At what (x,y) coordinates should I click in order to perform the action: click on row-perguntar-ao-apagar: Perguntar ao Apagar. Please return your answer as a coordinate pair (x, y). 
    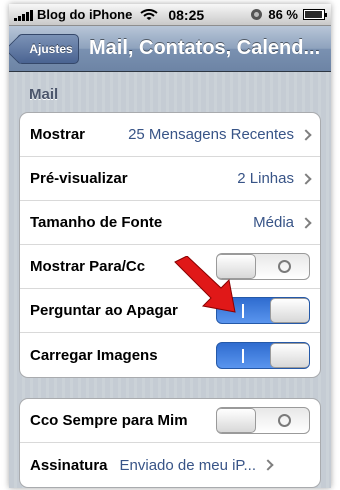
    Looking at the image, I should click on (170, 311).